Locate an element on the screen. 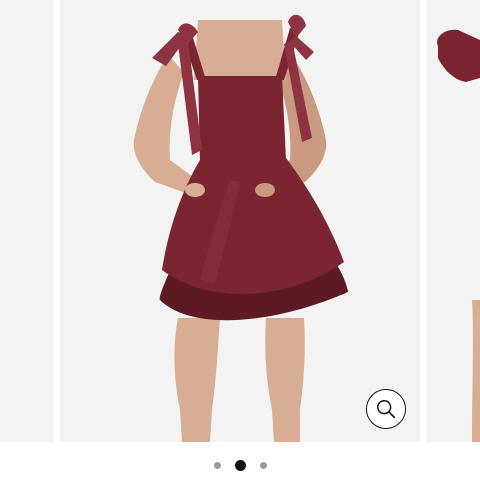 This screenshot has height=480, width=480. model-right-hand is located at coordinates (265, 190).